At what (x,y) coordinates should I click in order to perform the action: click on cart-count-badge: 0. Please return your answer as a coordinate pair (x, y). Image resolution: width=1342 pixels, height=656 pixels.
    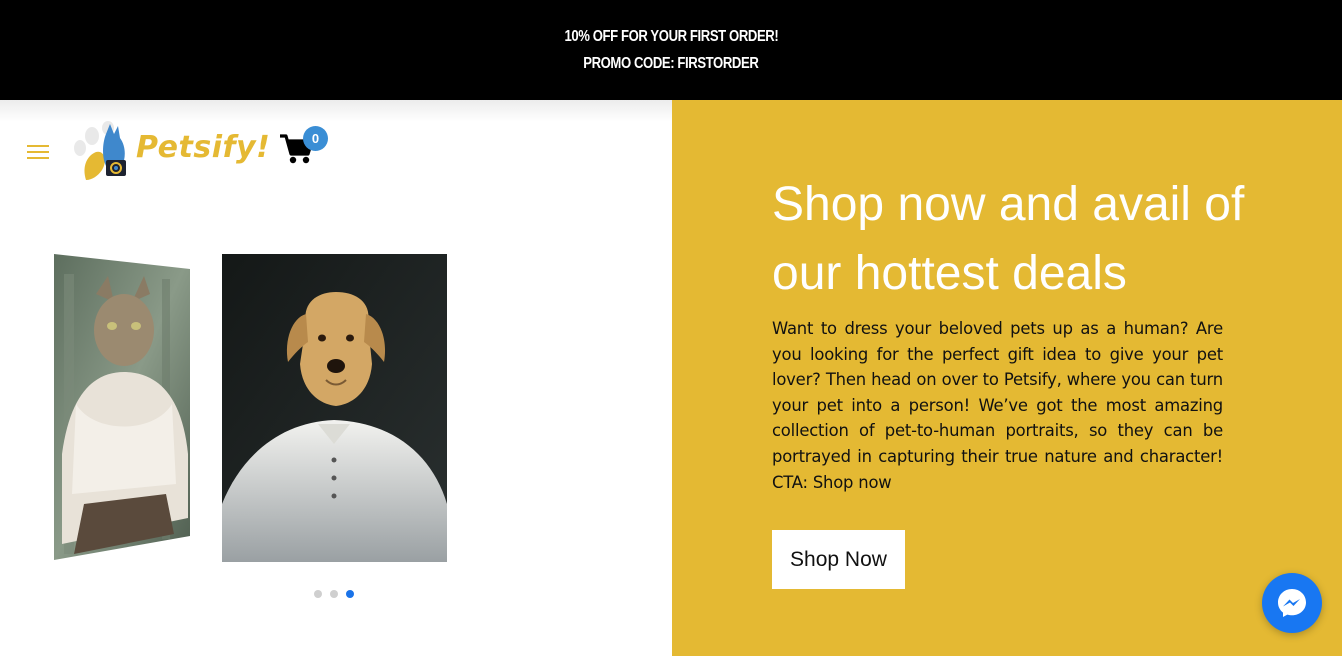
    Looking at the image, I should click on (315, 138).